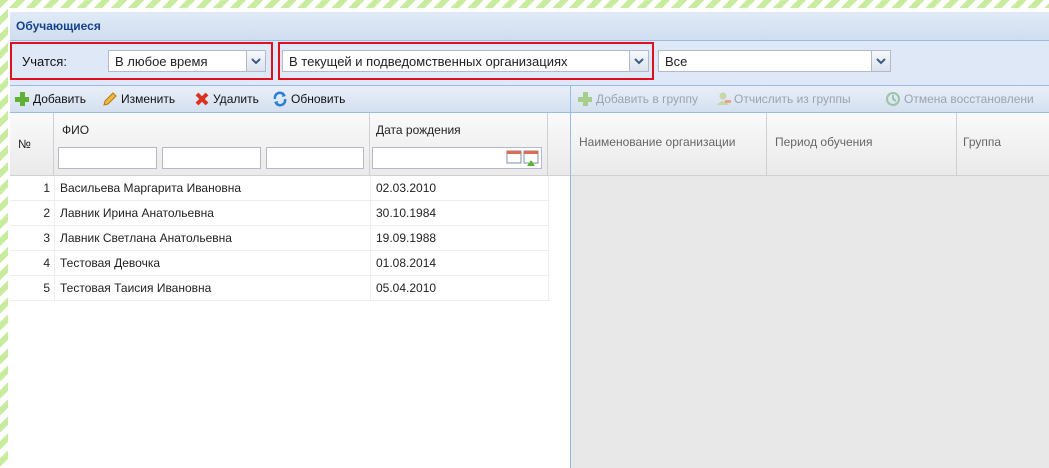 This screenshot has width=1049, height=468. Describe the element at coordinates (60, 99) in the screenshot. I see `add-button-label: Добавить` at that location.